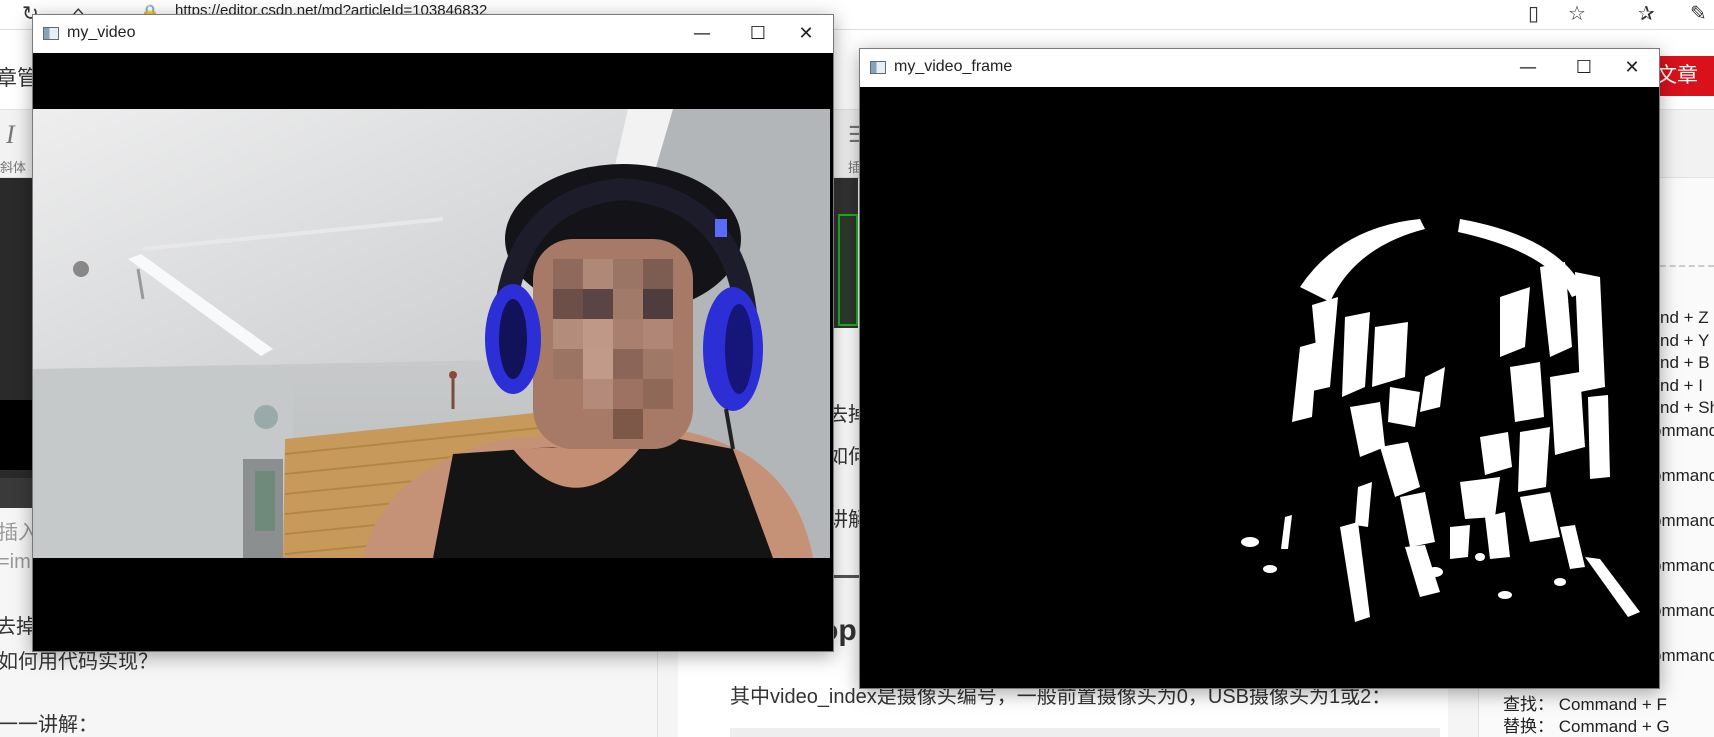 The height and width of the screenshot is (737, 1714). Describe the element at coordinates (1682, 385) in the screenshot. I see `shortcut-item: nd + I` at that location.